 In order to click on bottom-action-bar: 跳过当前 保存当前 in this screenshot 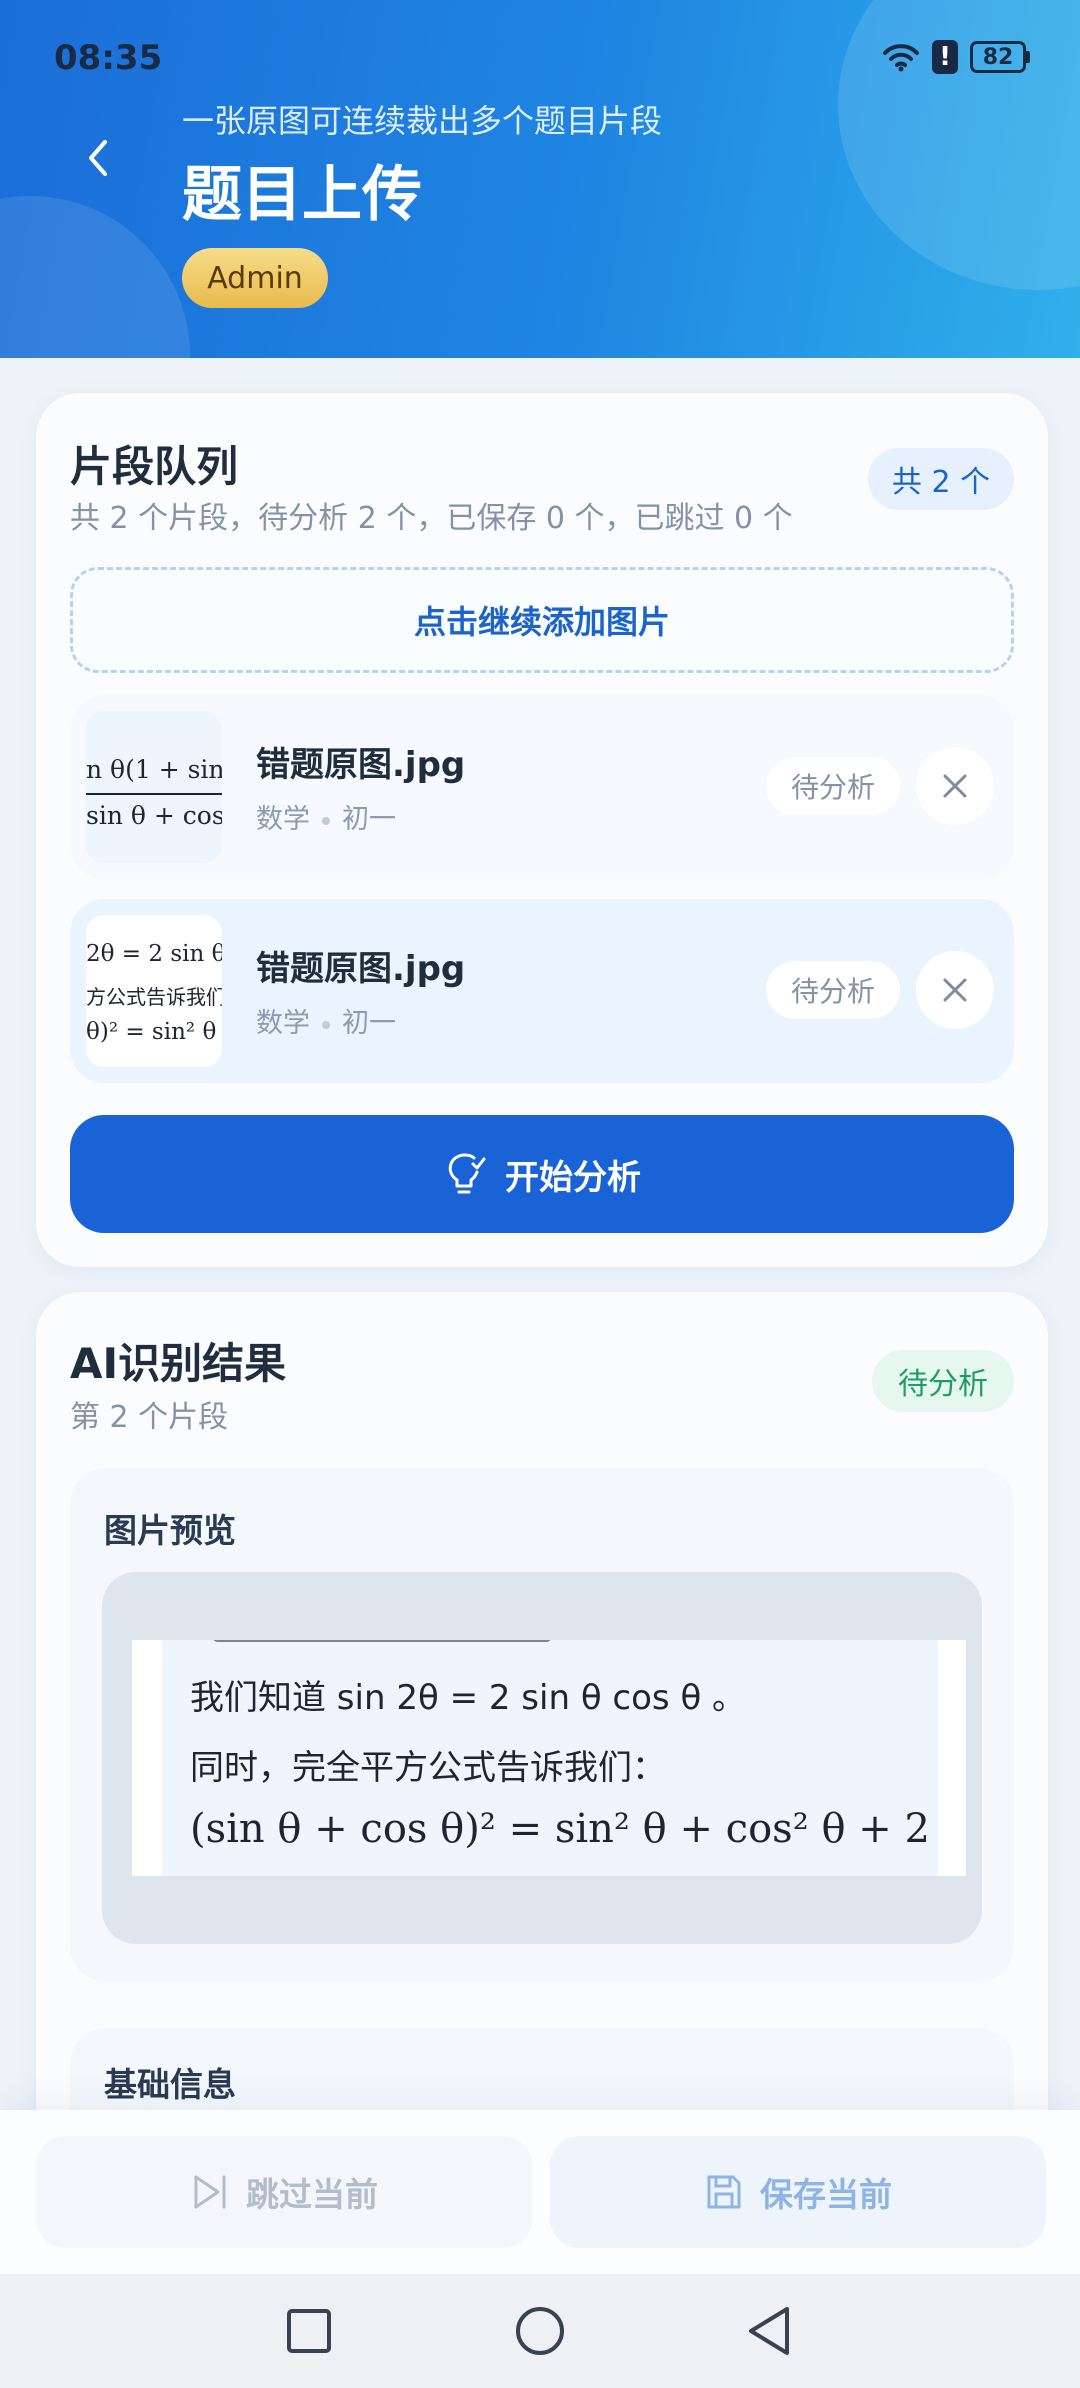, I will do `click(540, 2192)`.